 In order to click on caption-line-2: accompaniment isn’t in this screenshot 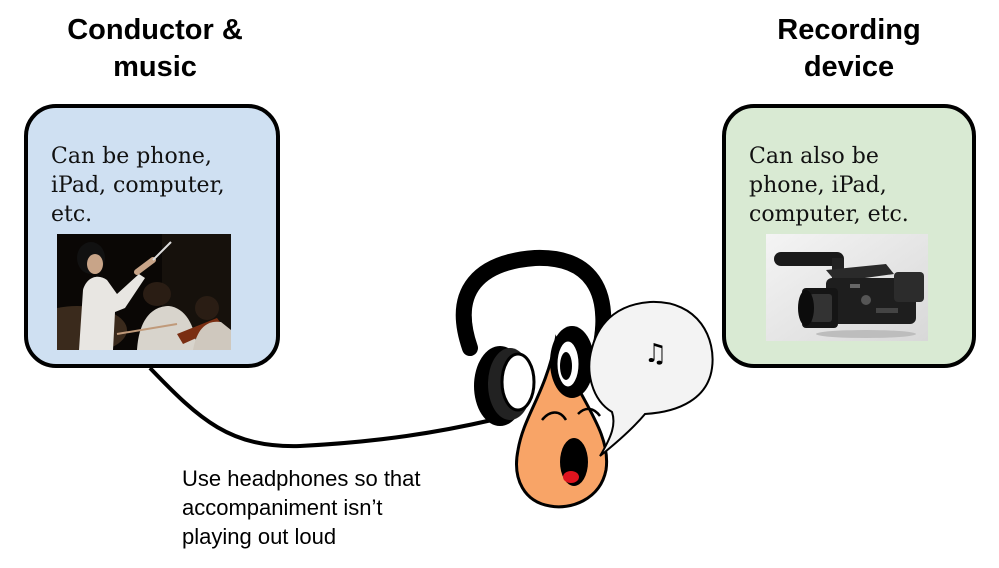, I will do `click(282, 507)`.